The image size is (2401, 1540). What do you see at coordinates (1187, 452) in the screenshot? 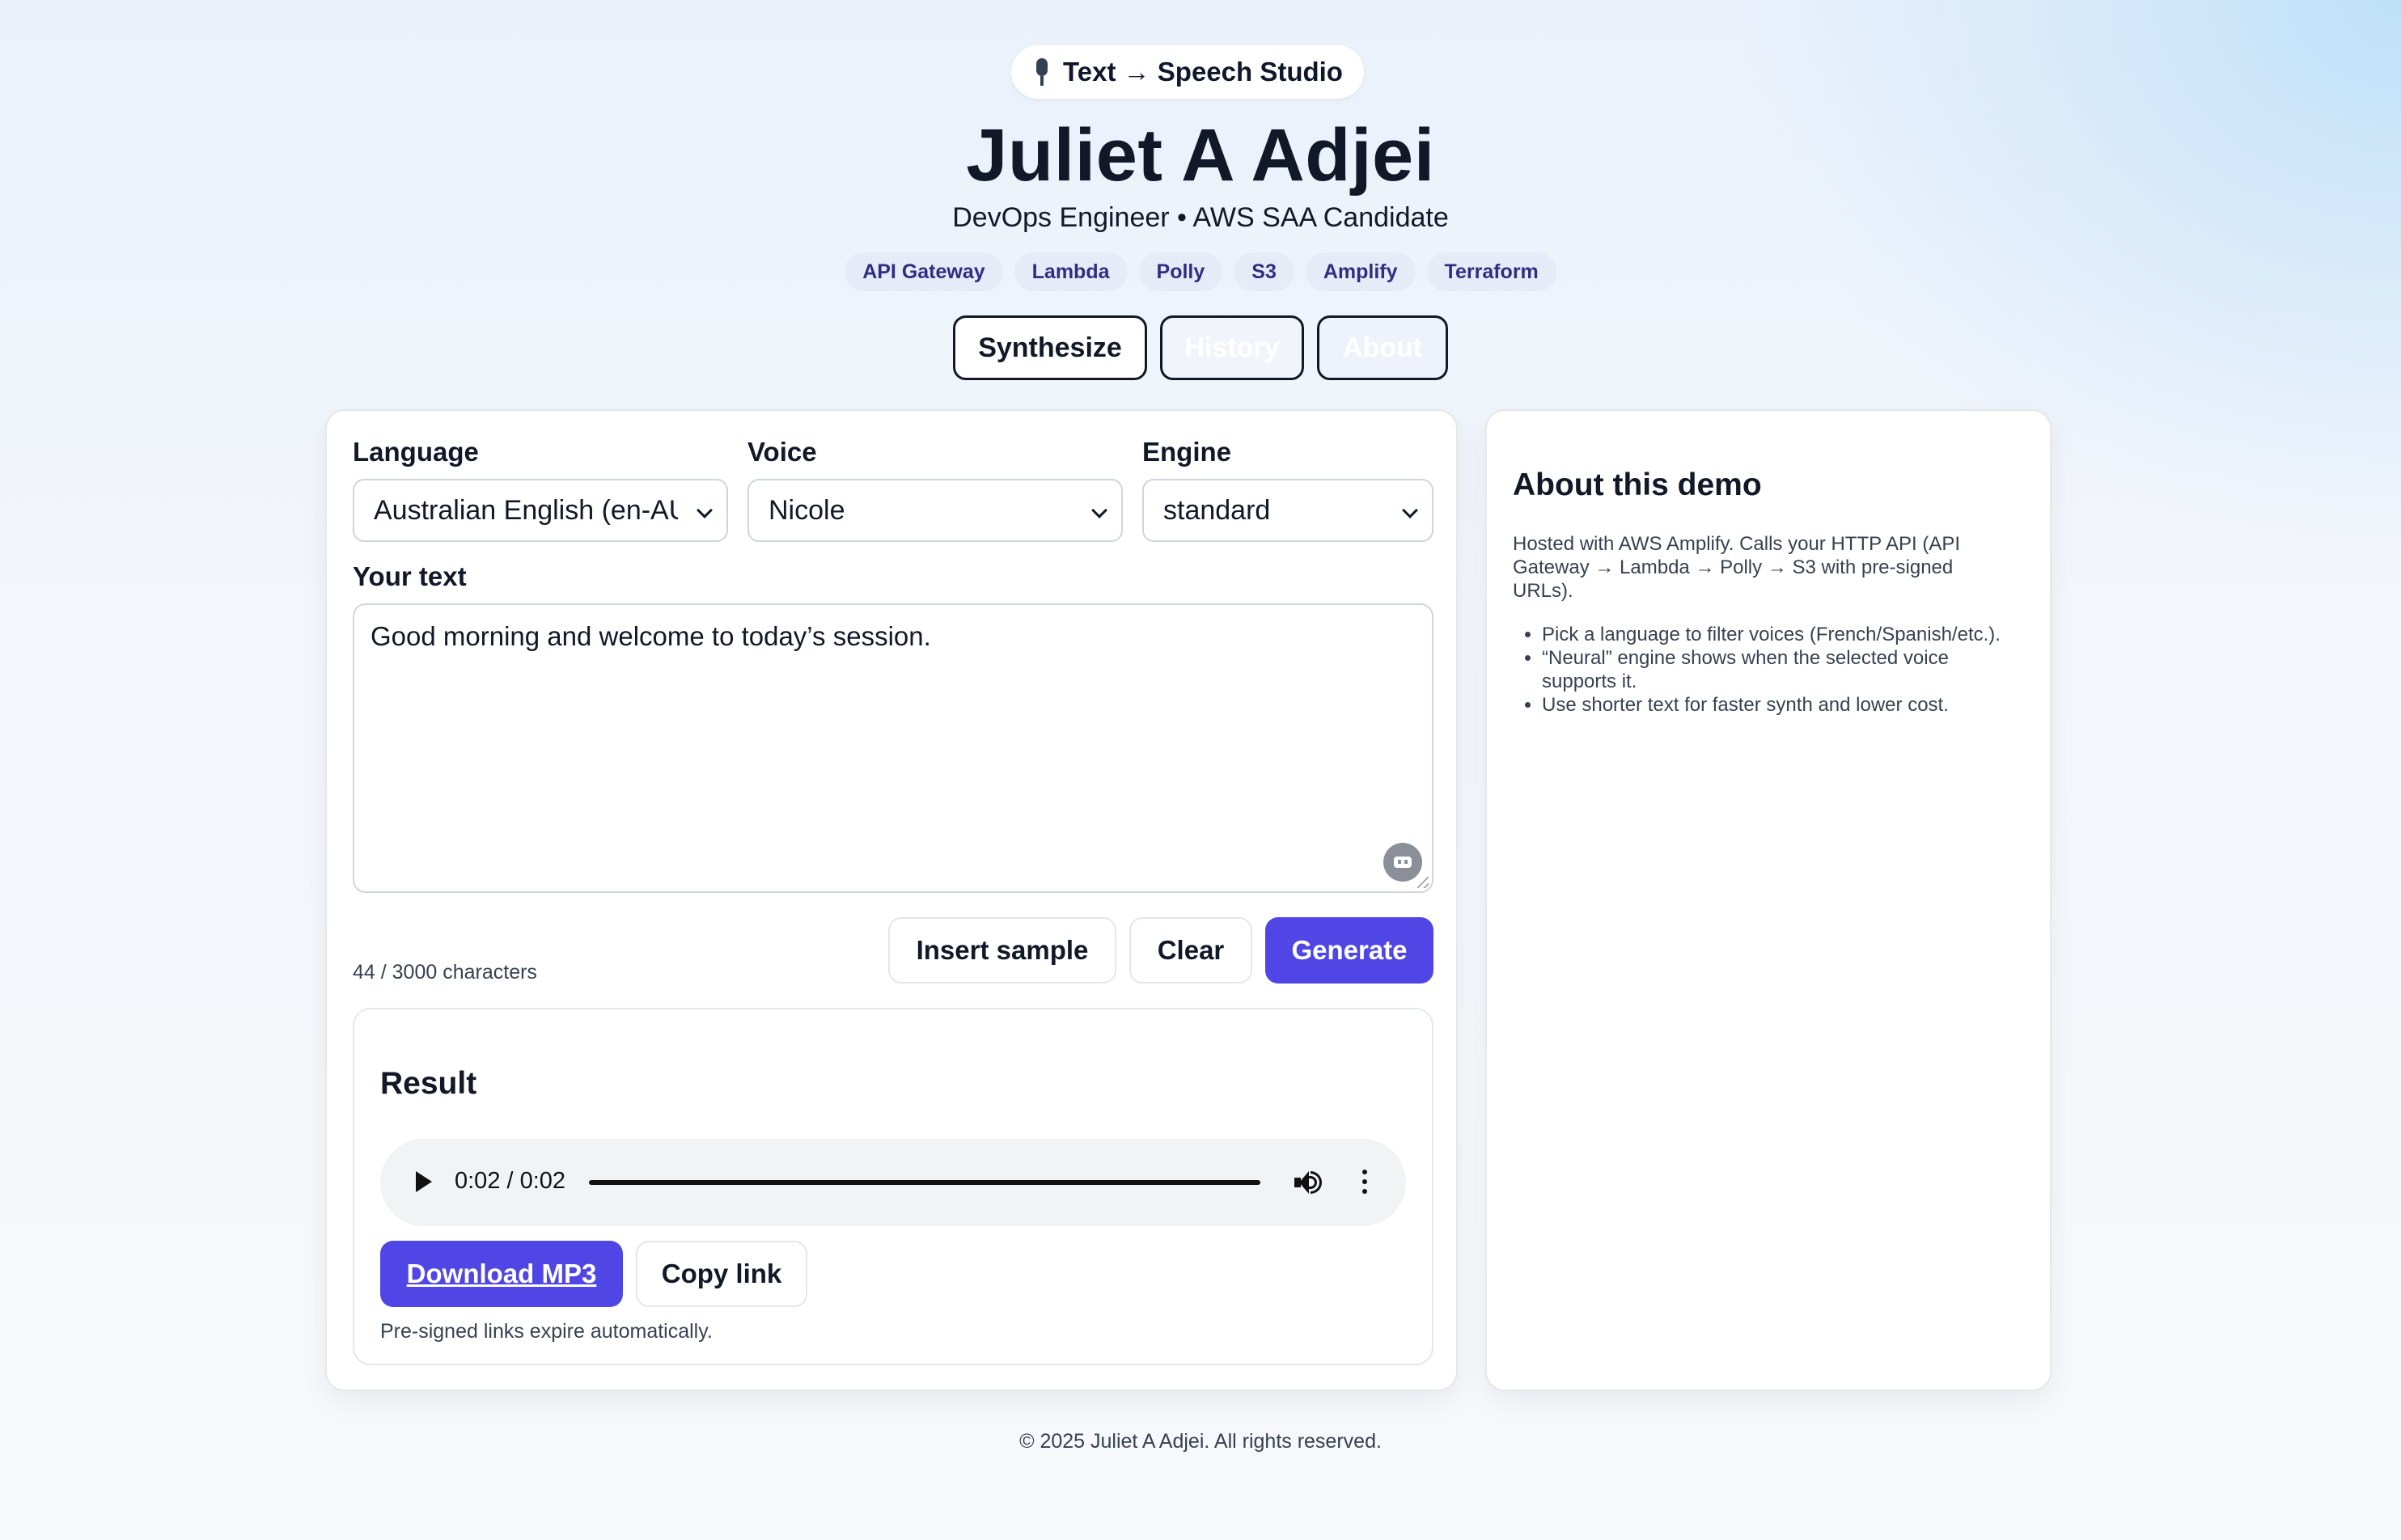
I see `engine-label: Engine` at bounding box center [1187, 452].